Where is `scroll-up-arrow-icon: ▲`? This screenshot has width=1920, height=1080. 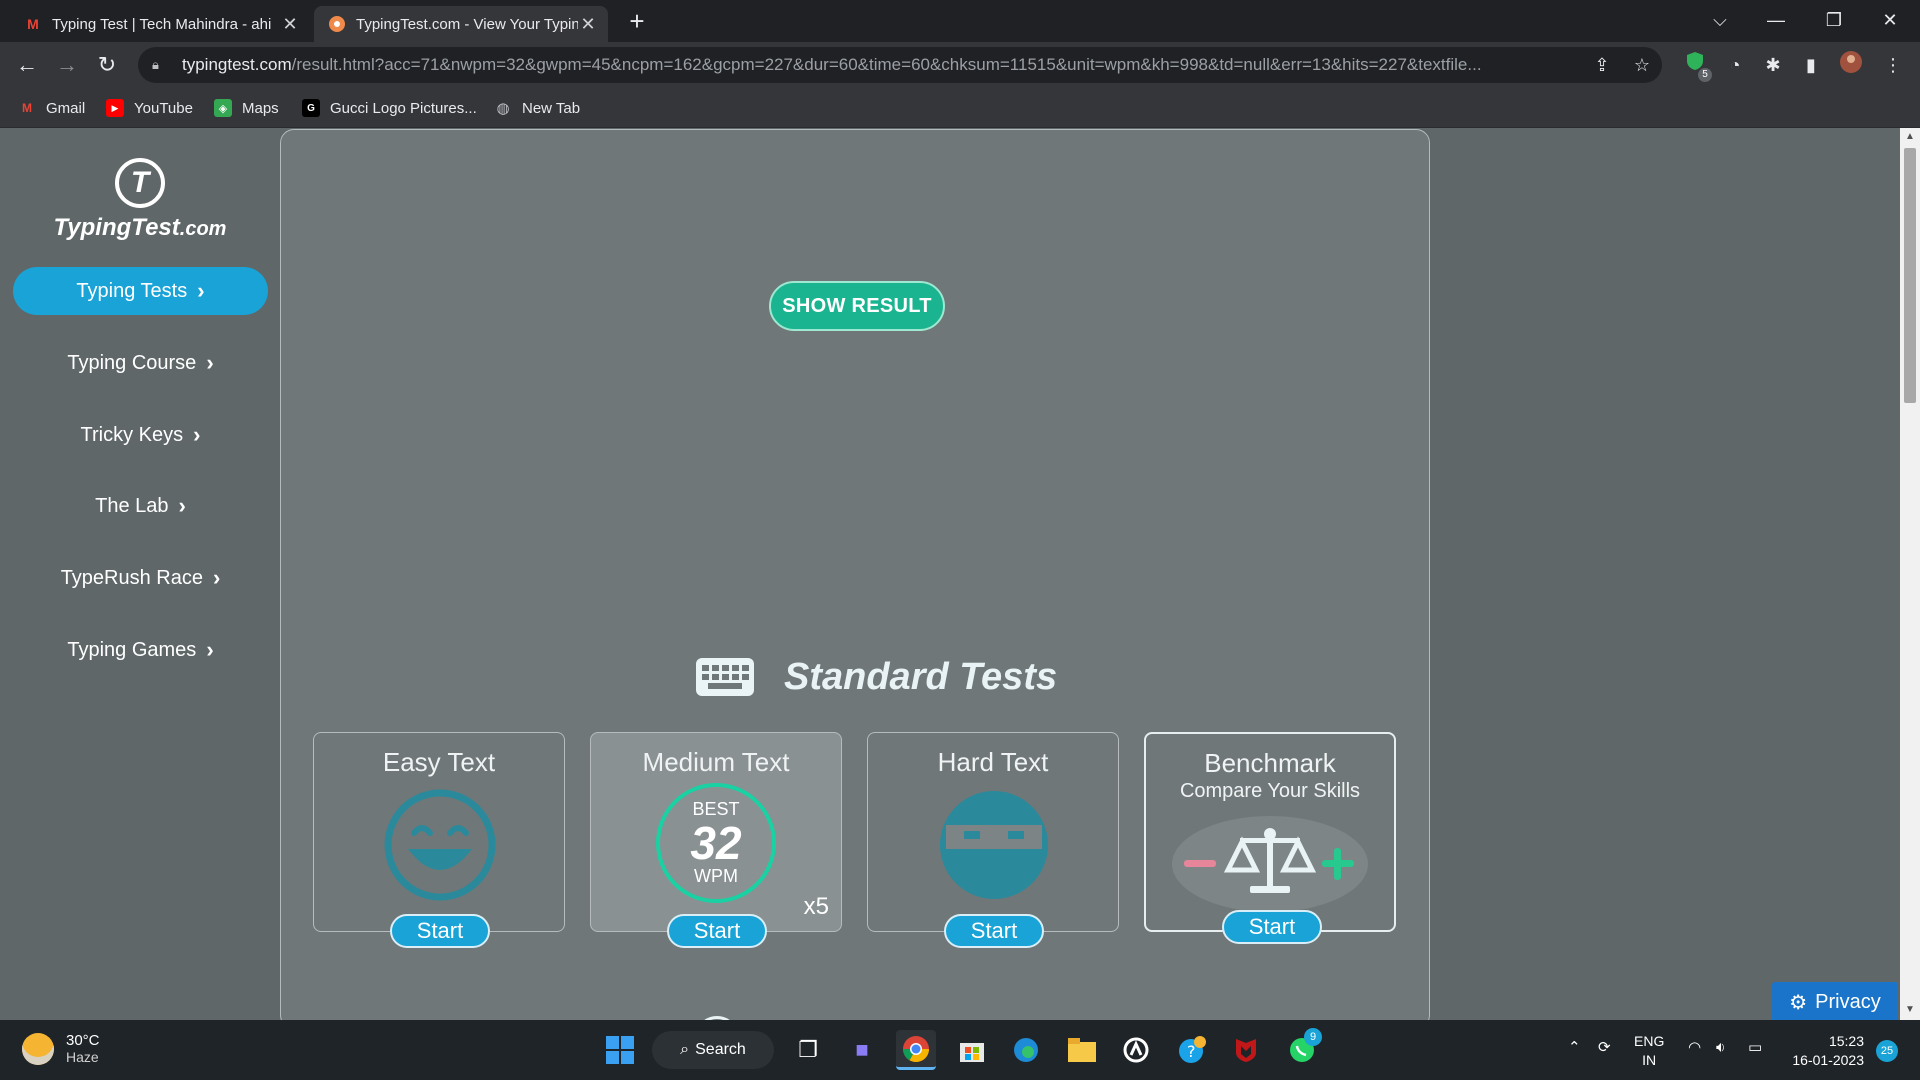
scroll-up-arrow-icon: ▲ is located at coordinates (1910, 136).